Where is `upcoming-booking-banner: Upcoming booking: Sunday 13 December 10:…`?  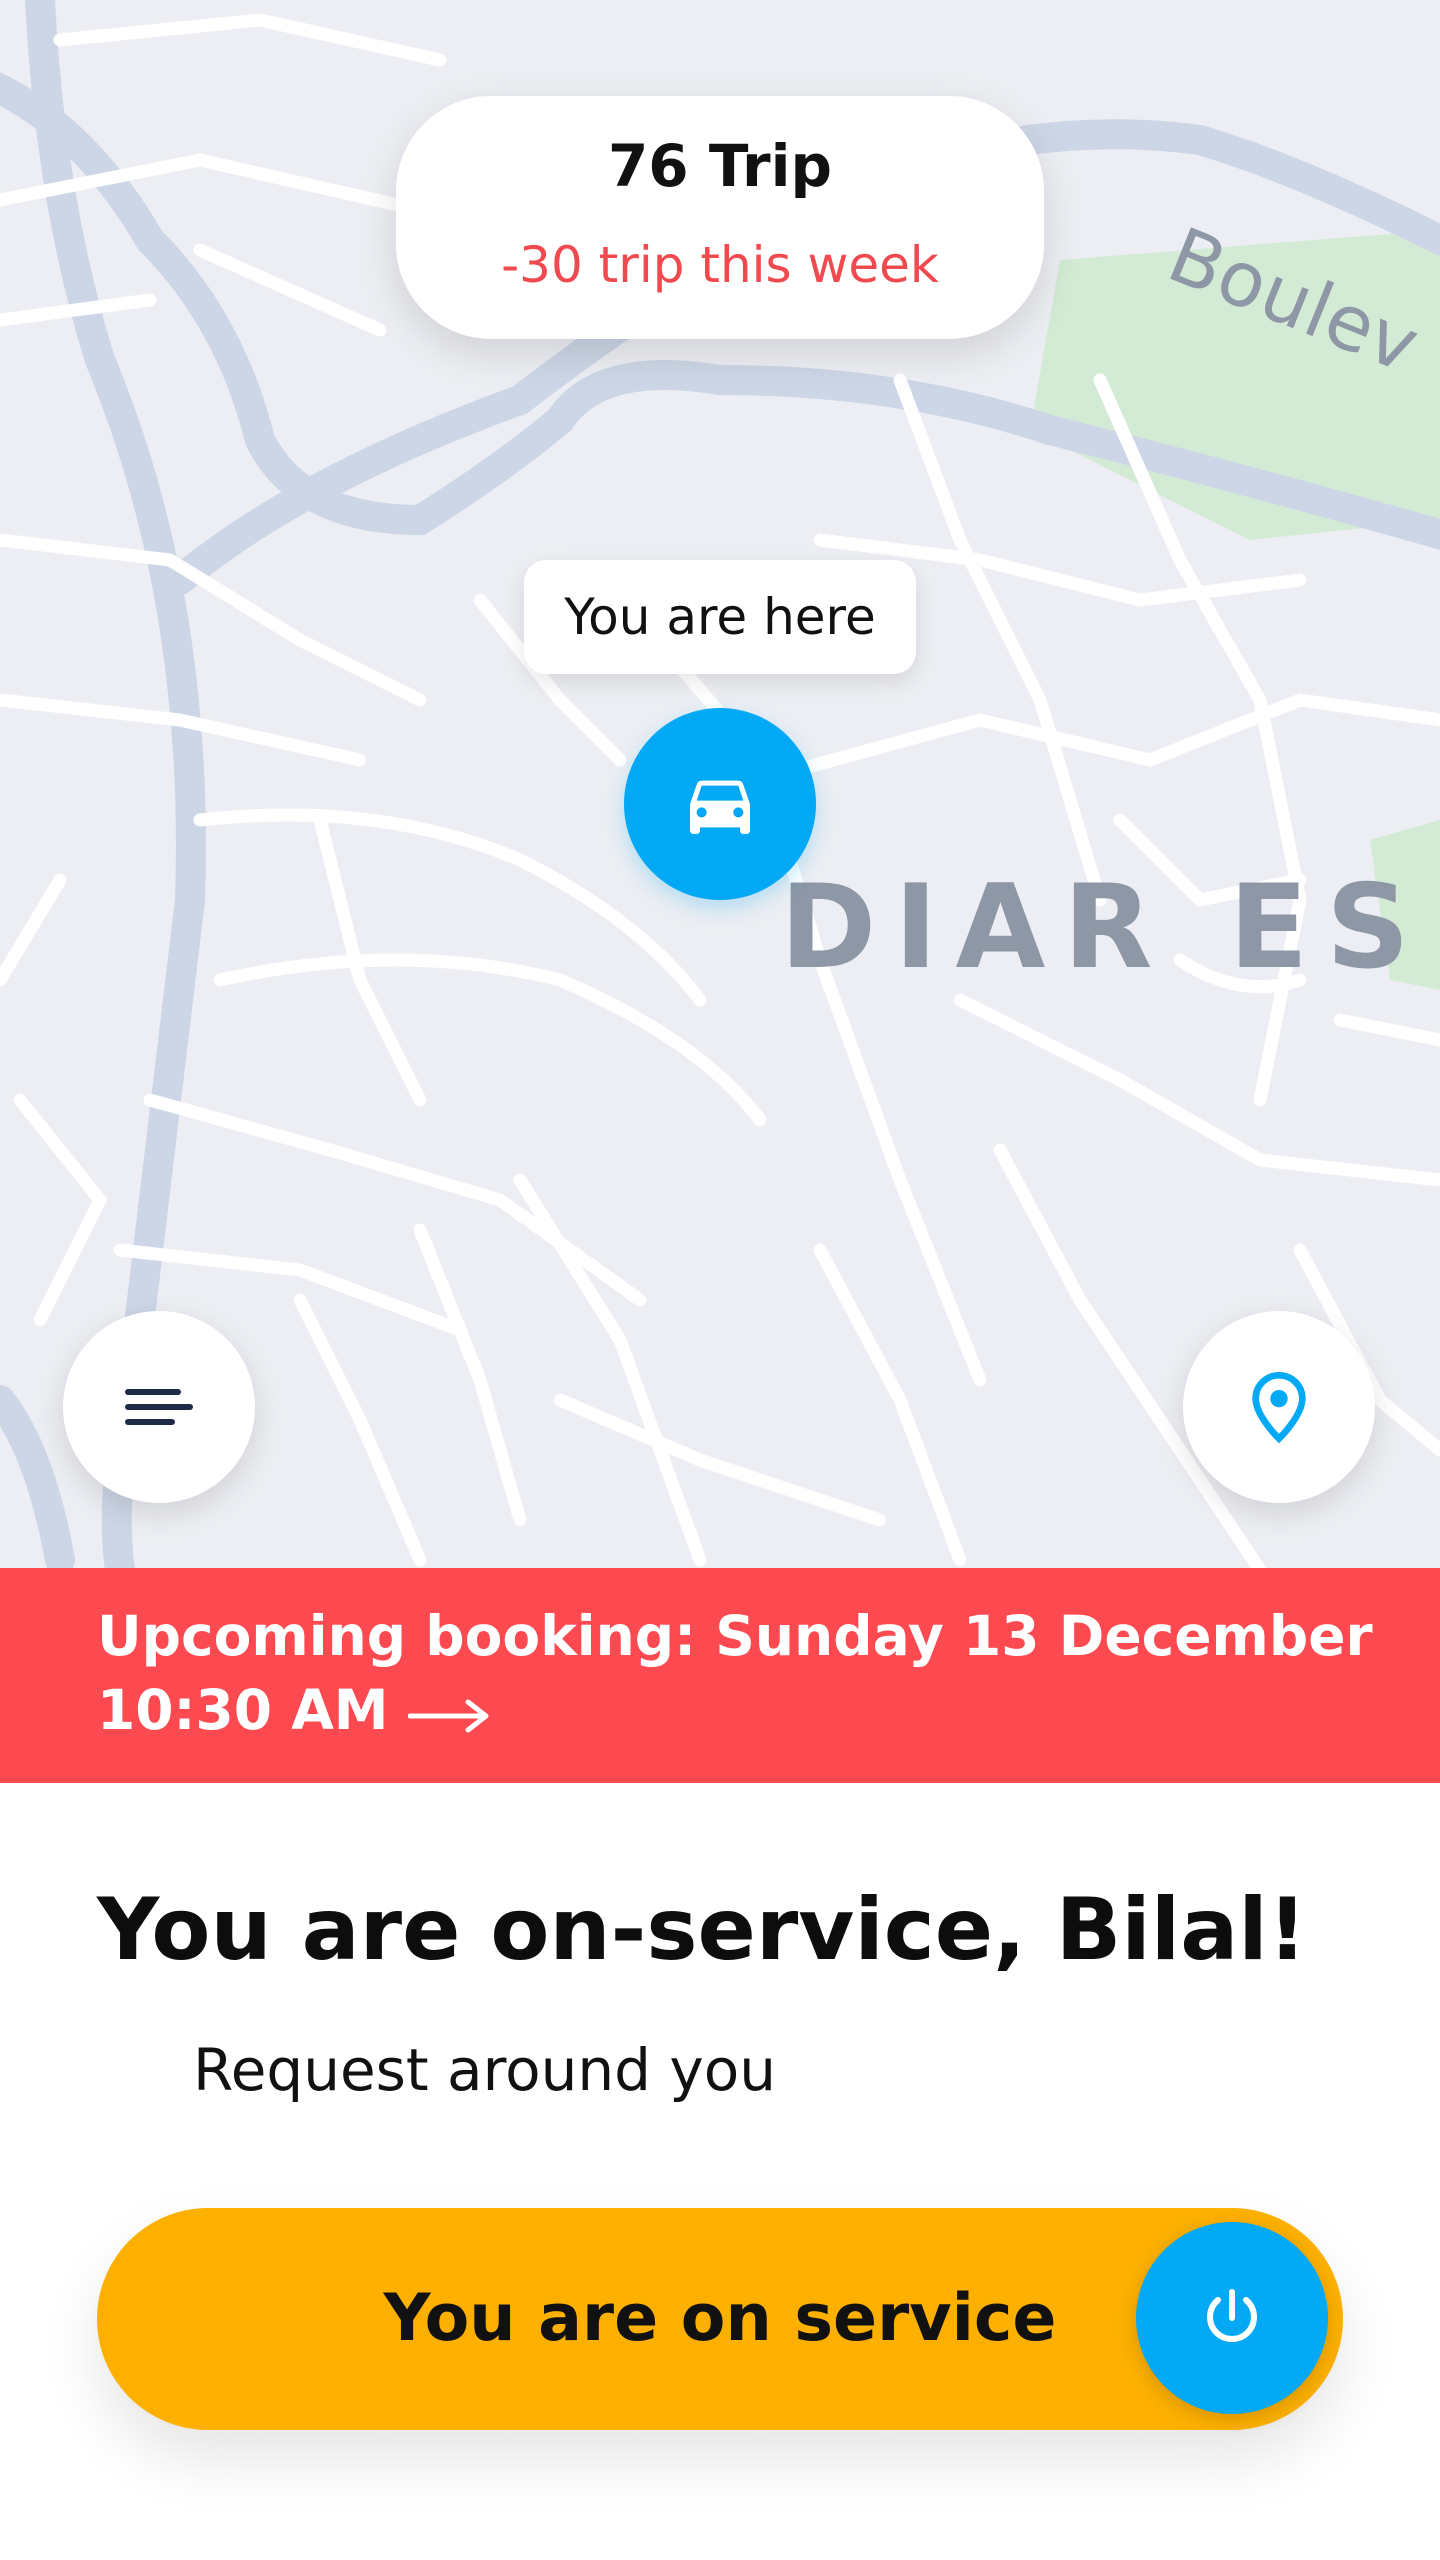 upcoming-booking-banner: Upcoming booking: Sunday 13 December 10:… is located at coordinates (720, 1675).